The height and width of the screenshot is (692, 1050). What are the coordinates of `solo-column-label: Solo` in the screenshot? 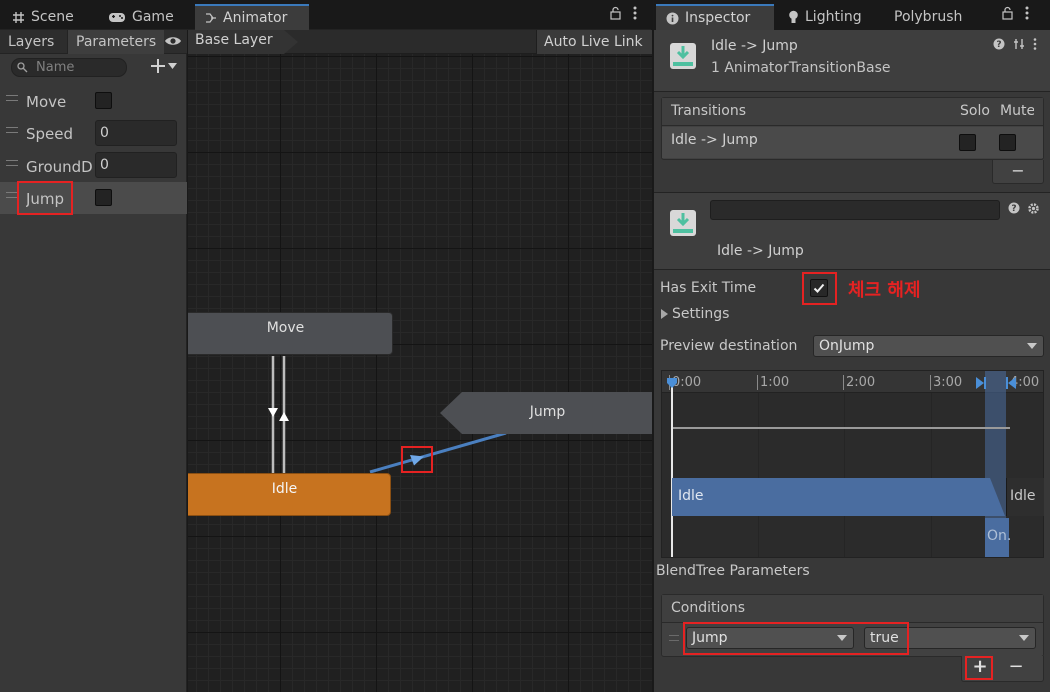 It's located at (975, 111).